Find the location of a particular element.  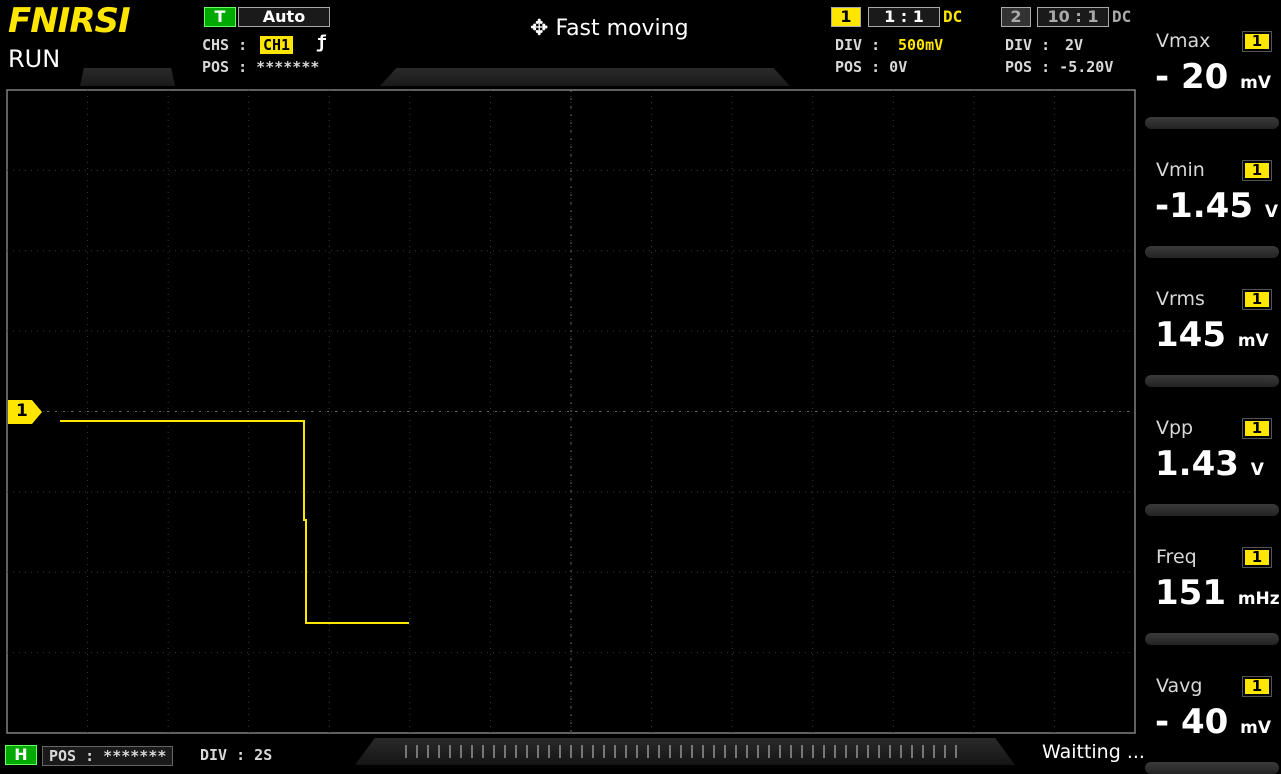

measurement-value: - 20 mV is located at coordinates (1213, 80).